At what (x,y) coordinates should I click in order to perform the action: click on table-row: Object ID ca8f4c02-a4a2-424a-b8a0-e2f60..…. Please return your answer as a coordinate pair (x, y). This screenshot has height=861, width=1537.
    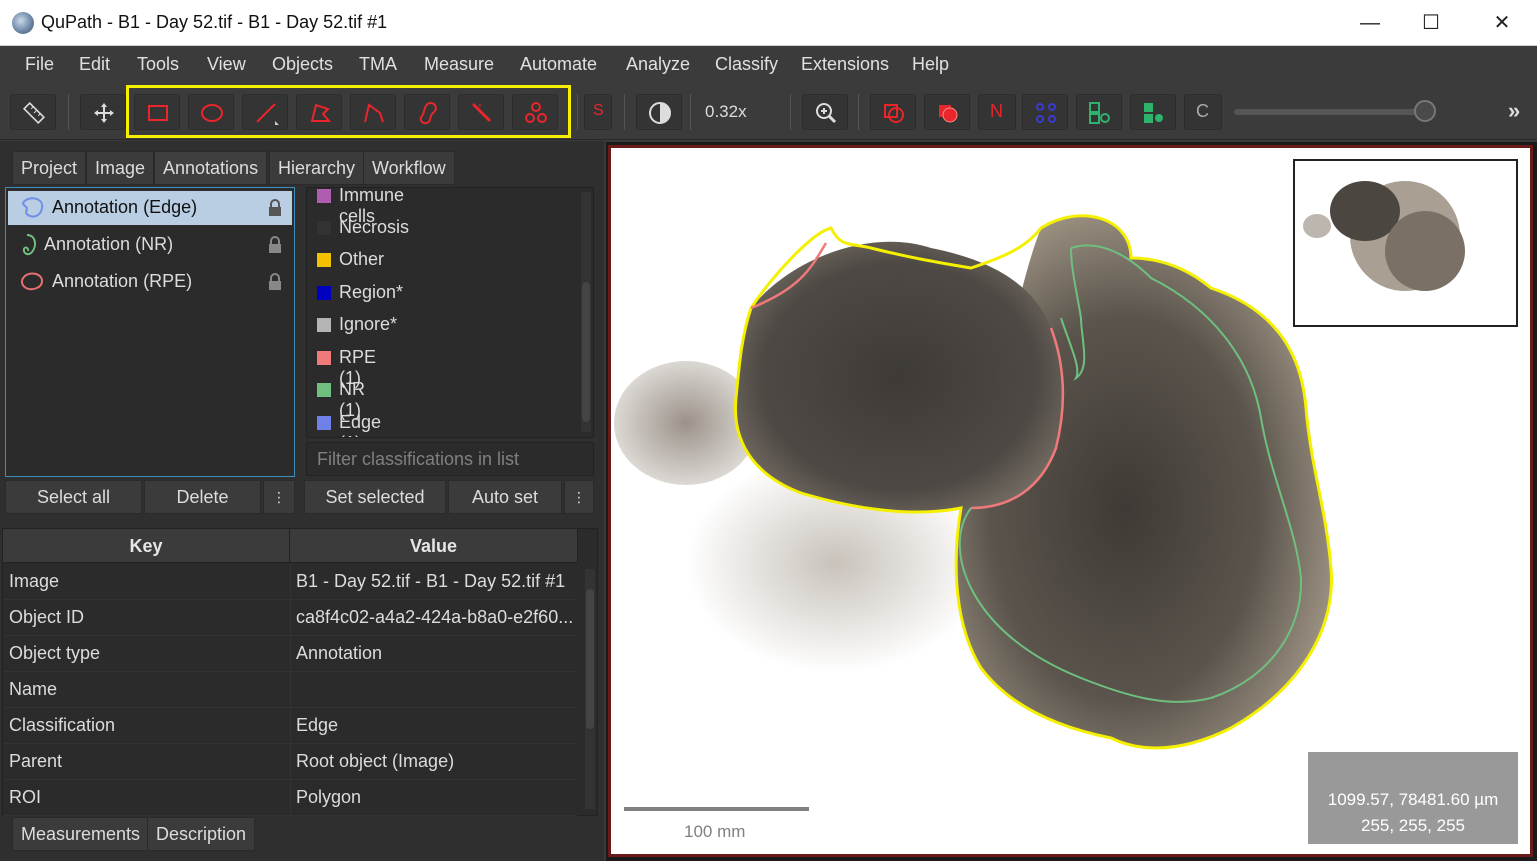
    Looking at the image, I should click on (290, 618).